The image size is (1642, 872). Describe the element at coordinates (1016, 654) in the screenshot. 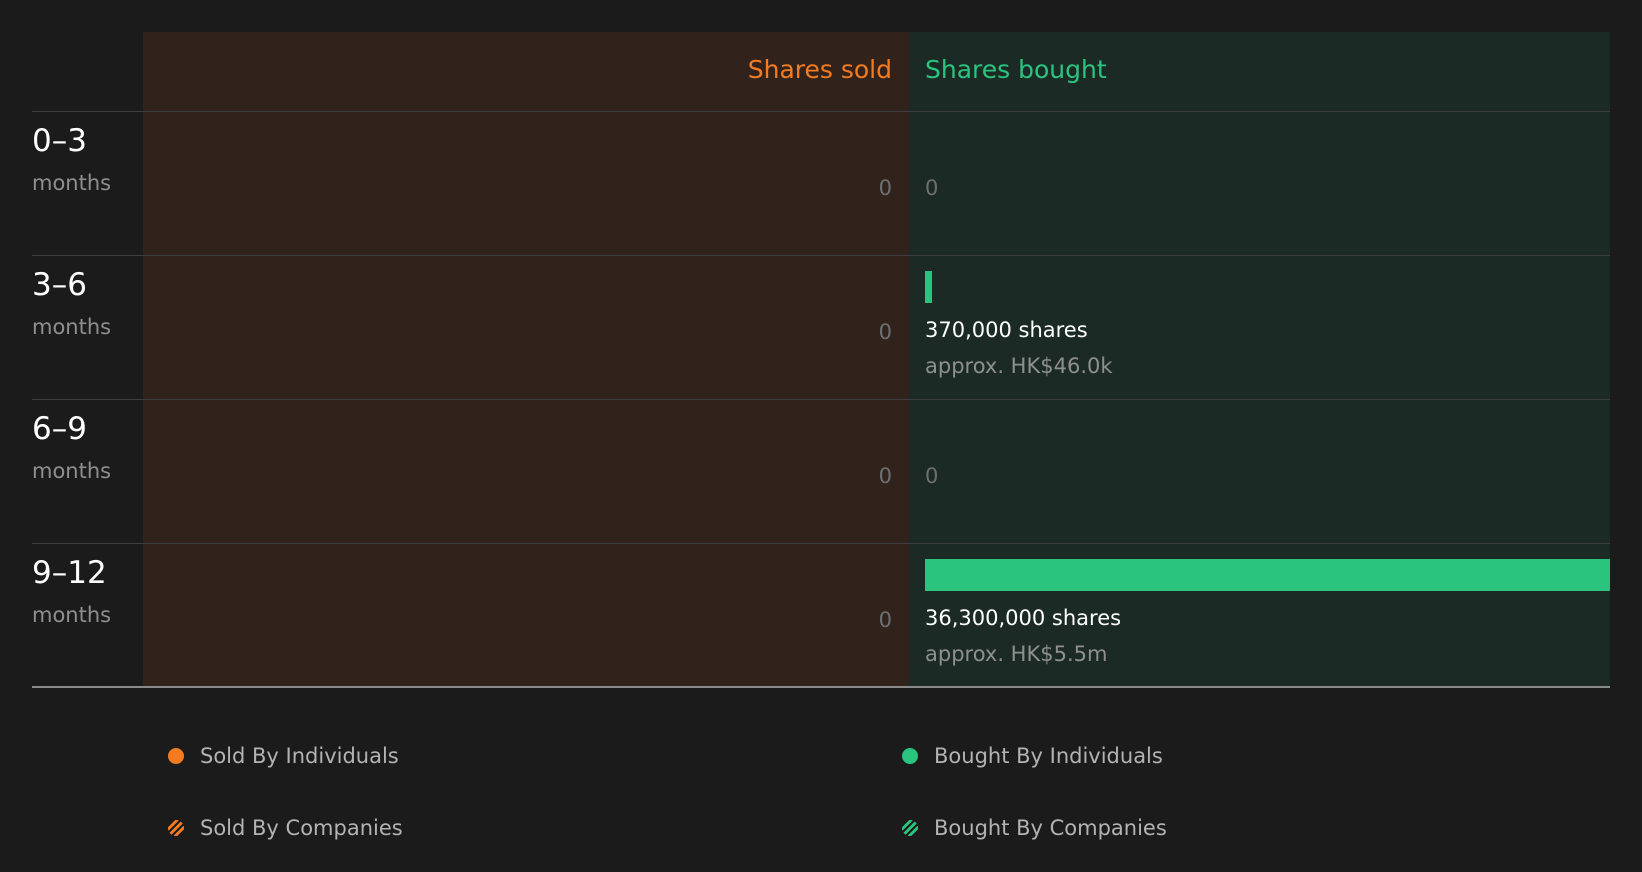

I see `bought-value-label: approx. HK$5.5m` at that location.